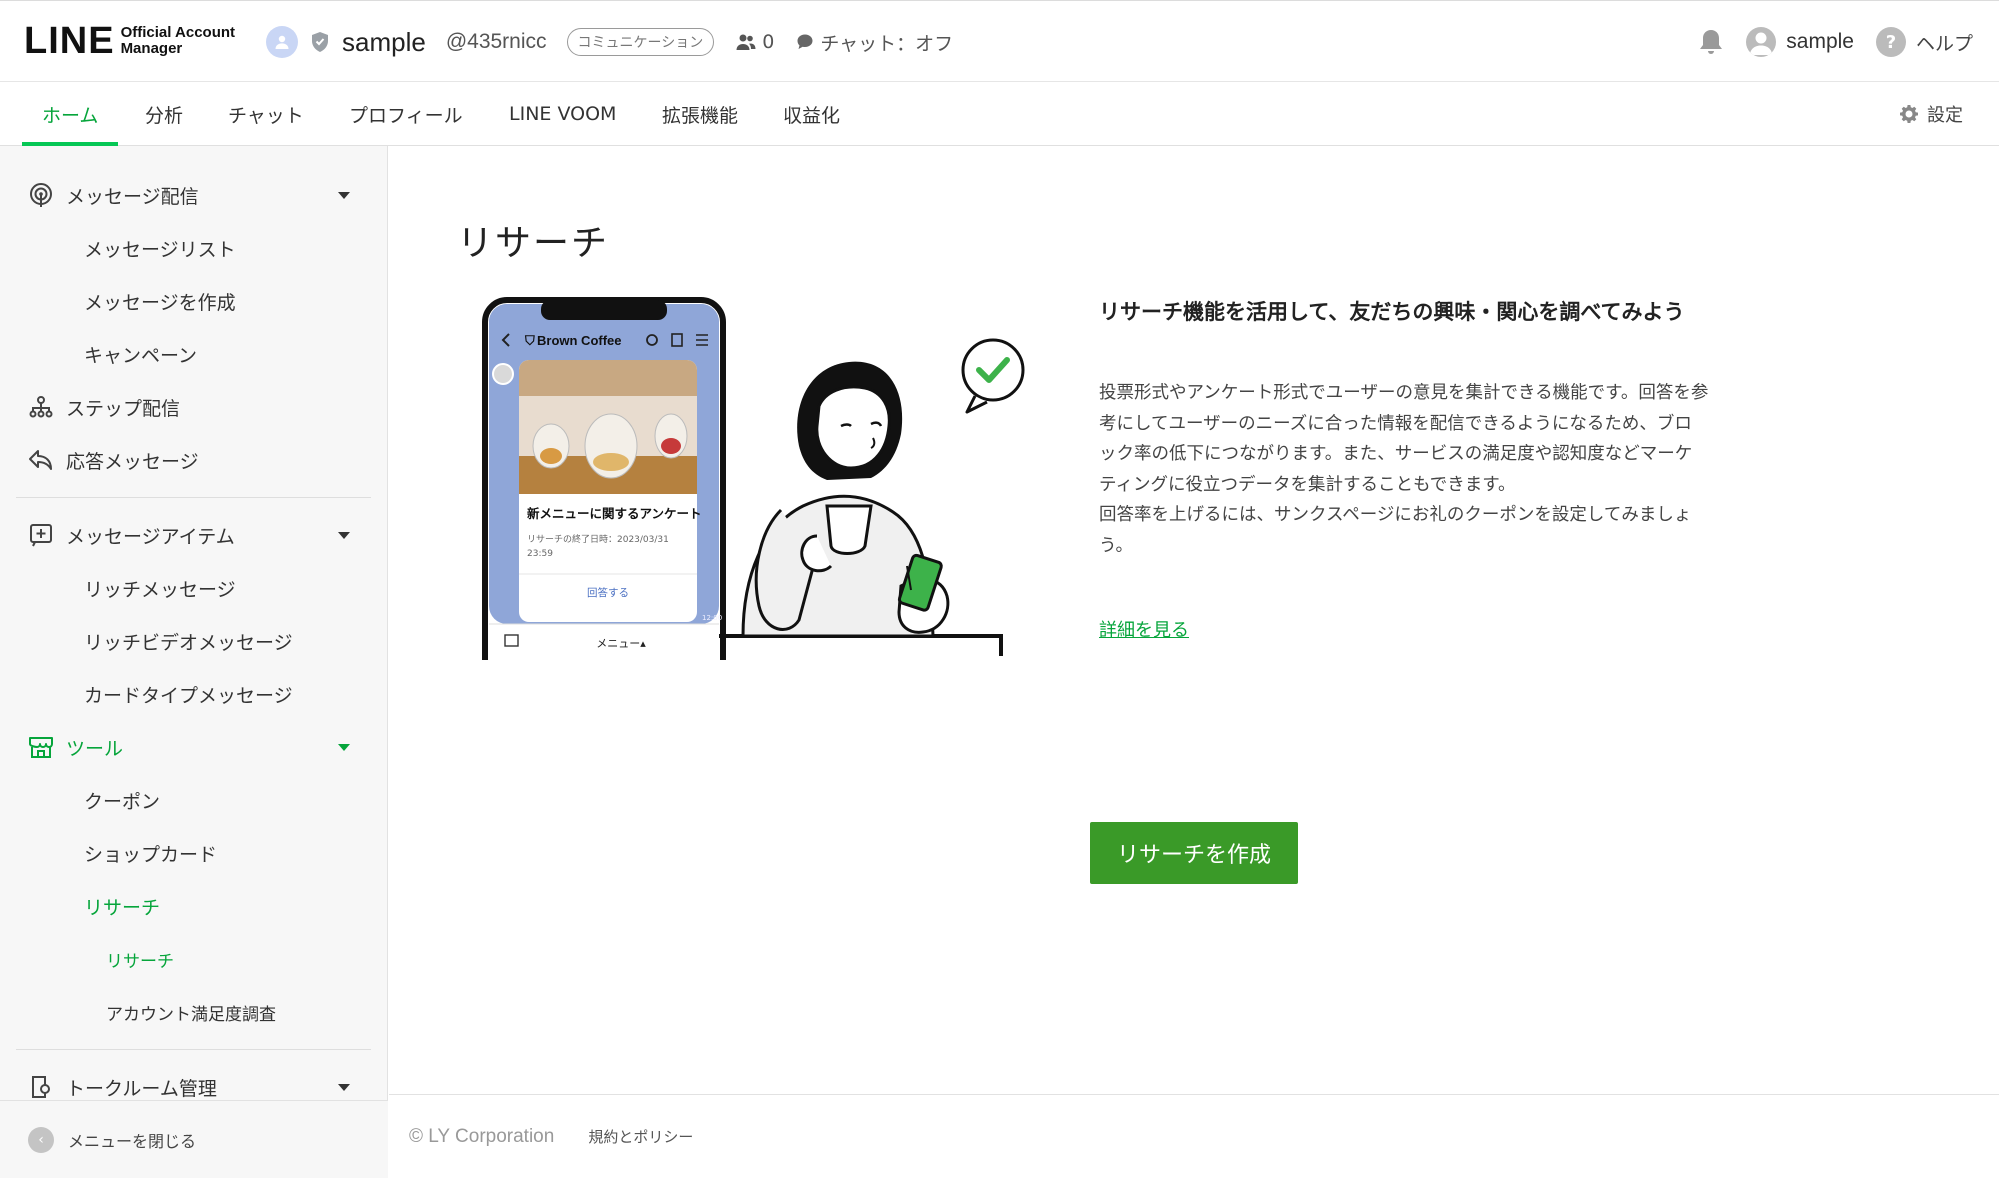 This screenshot has height=1178, width=1999. What do you see at coordinates (194, 906) in the screenshot?
I see `sidebar-item-research: リサーチ` at bounding box center [194, 906].